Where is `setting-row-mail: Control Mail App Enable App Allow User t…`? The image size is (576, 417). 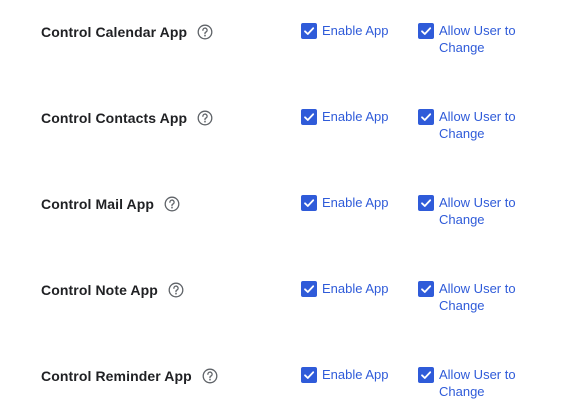
setting-row-mail: Control Mail App Enable App Allow User t… is located at coordinates (288, 214).